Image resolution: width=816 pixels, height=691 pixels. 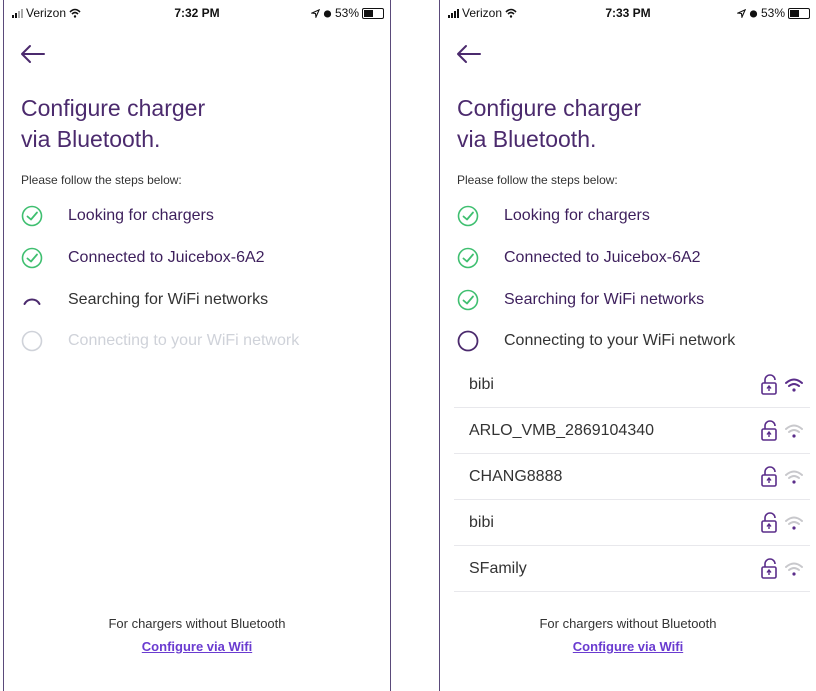 I want to click on loading-spinner-icon, so click(x=32, y=301).